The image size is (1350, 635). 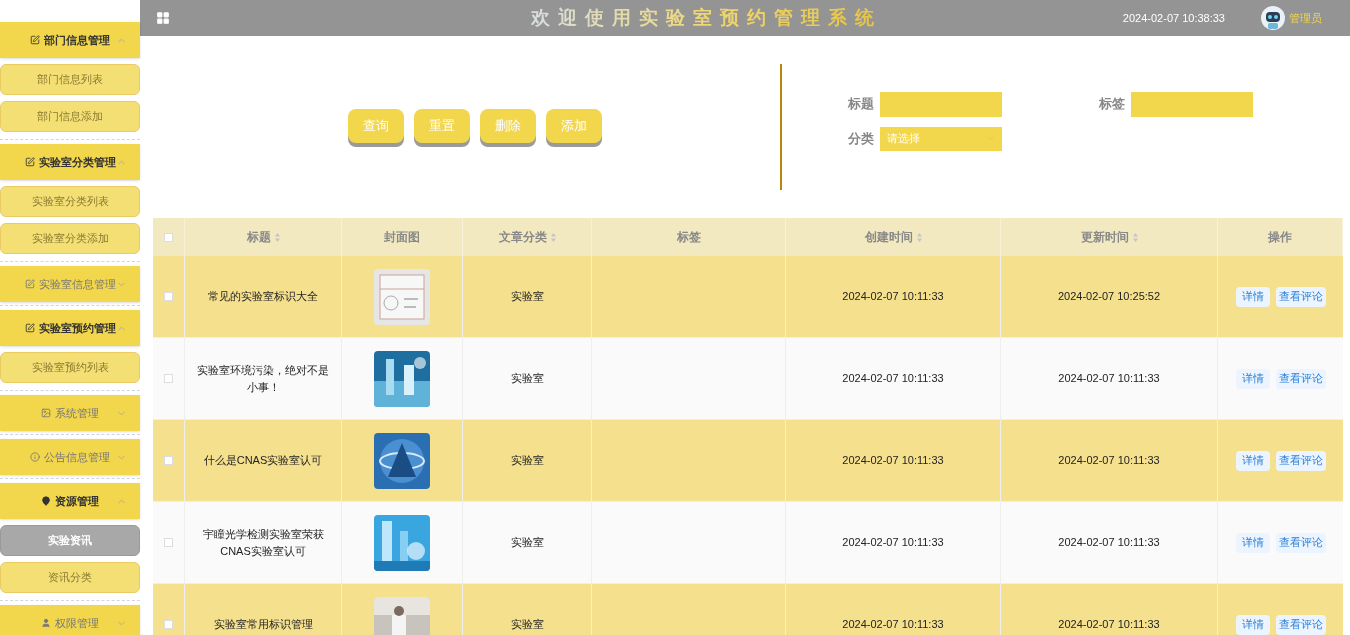 I want to click on datetime: 2024-02-07 10:38:33, so click(x=1173, y=18).